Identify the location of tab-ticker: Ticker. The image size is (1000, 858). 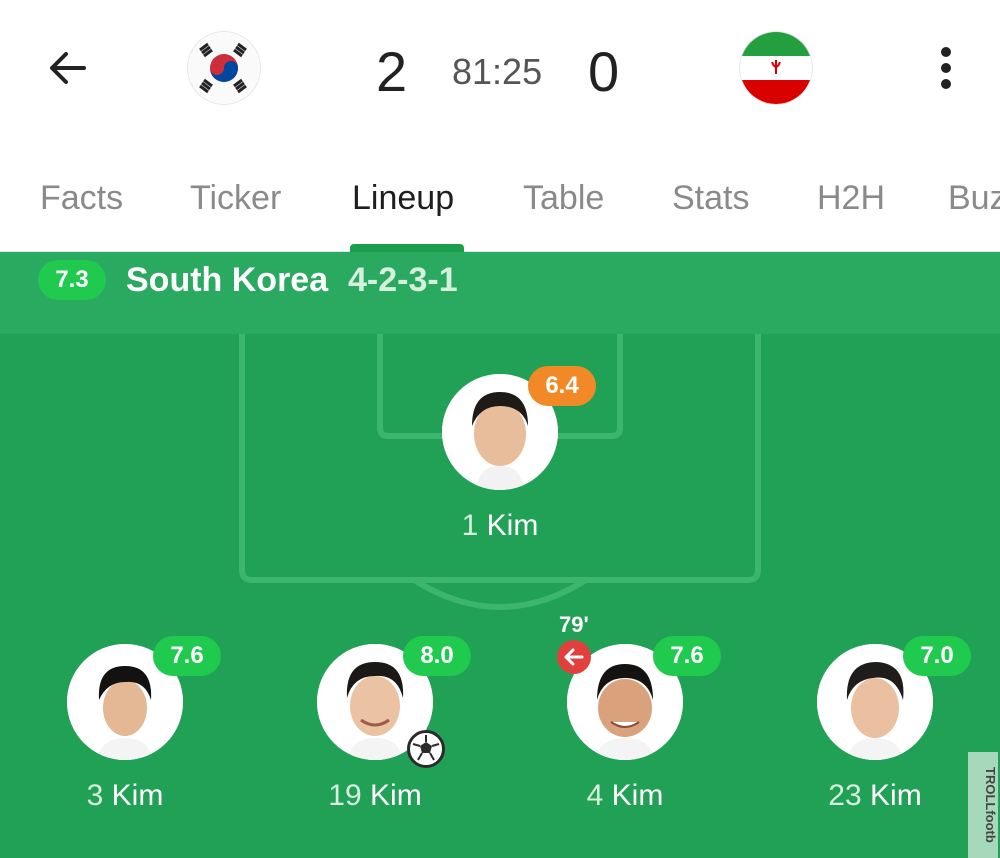
(235, 198).